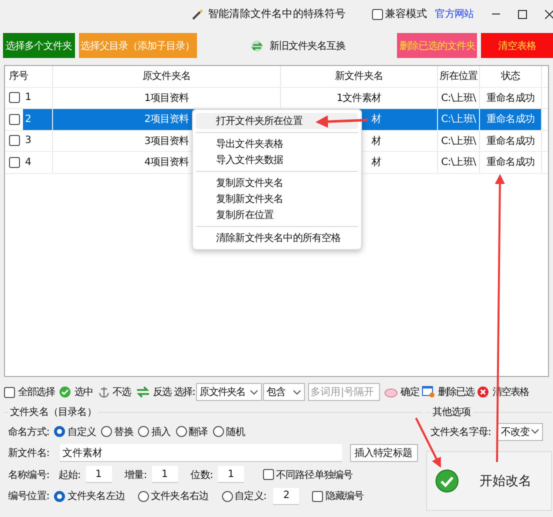  Describe the element at coordinates (454, 14) in the screenshot. I see `website-link: 官方网站` at that location.